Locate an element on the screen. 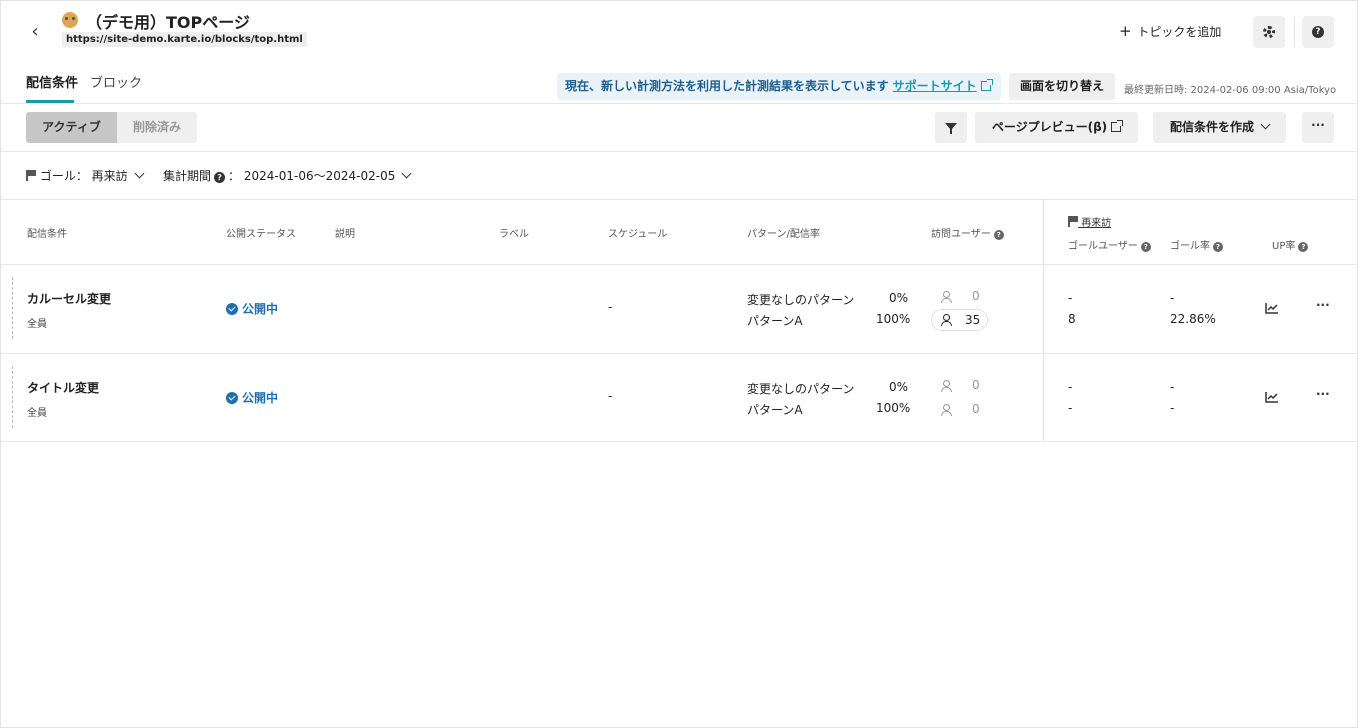  last-updated: 最終更新日時: 2024-02-06 09:00 Asia/Tokyo is located at coordinates (1230, 90).